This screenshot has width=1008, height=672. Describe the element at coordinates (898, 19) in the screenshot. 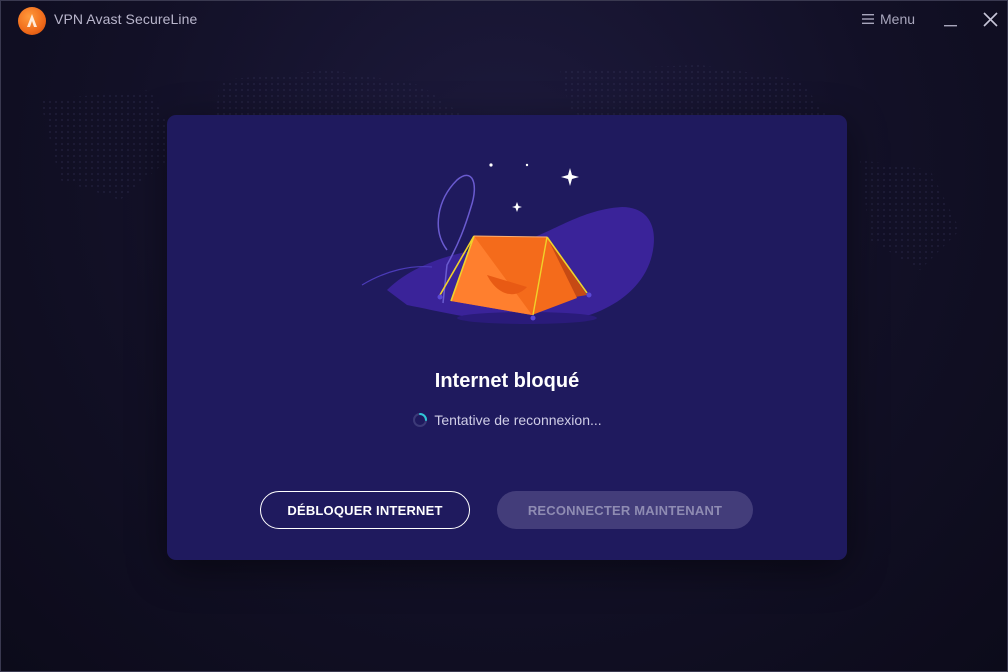

I see `menu-label: Menu` at that location.